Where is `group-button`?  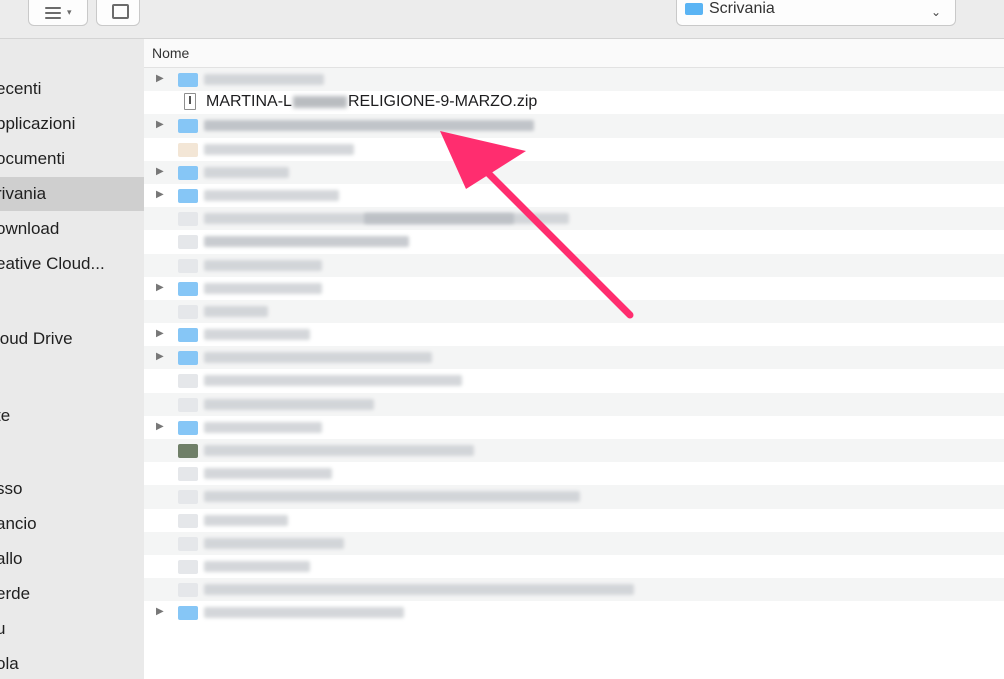
group-button is located at coordinates (118, 13).